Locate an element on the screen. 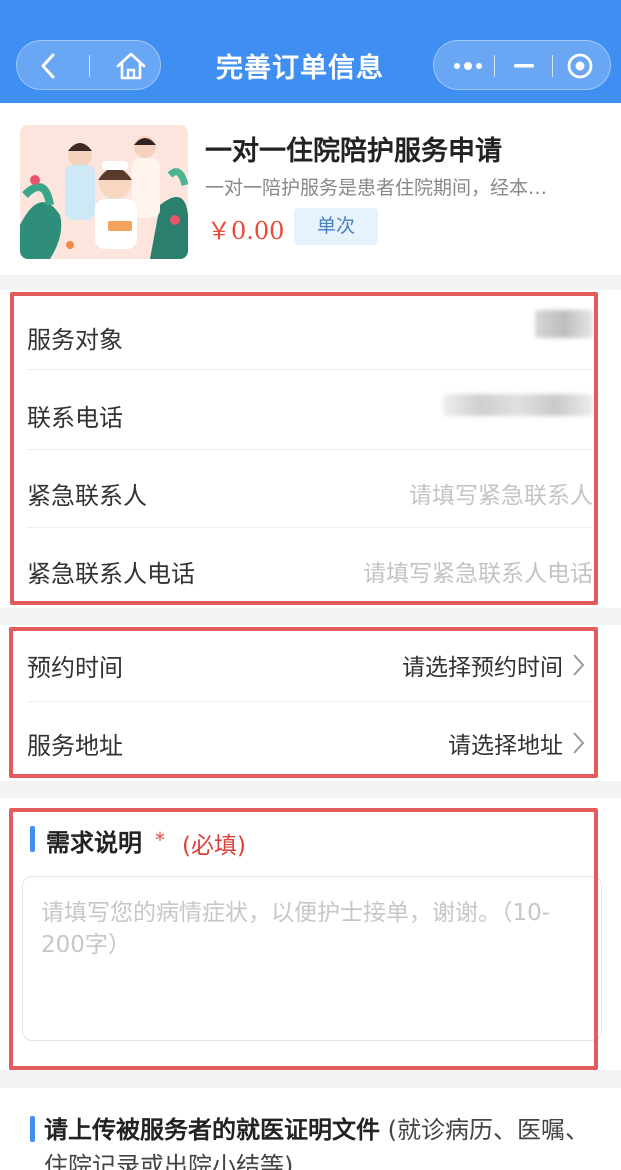 The width and height of the screenshot is (621, 1170). product-price: ￥0.00 is located at coordinates (246, 231).